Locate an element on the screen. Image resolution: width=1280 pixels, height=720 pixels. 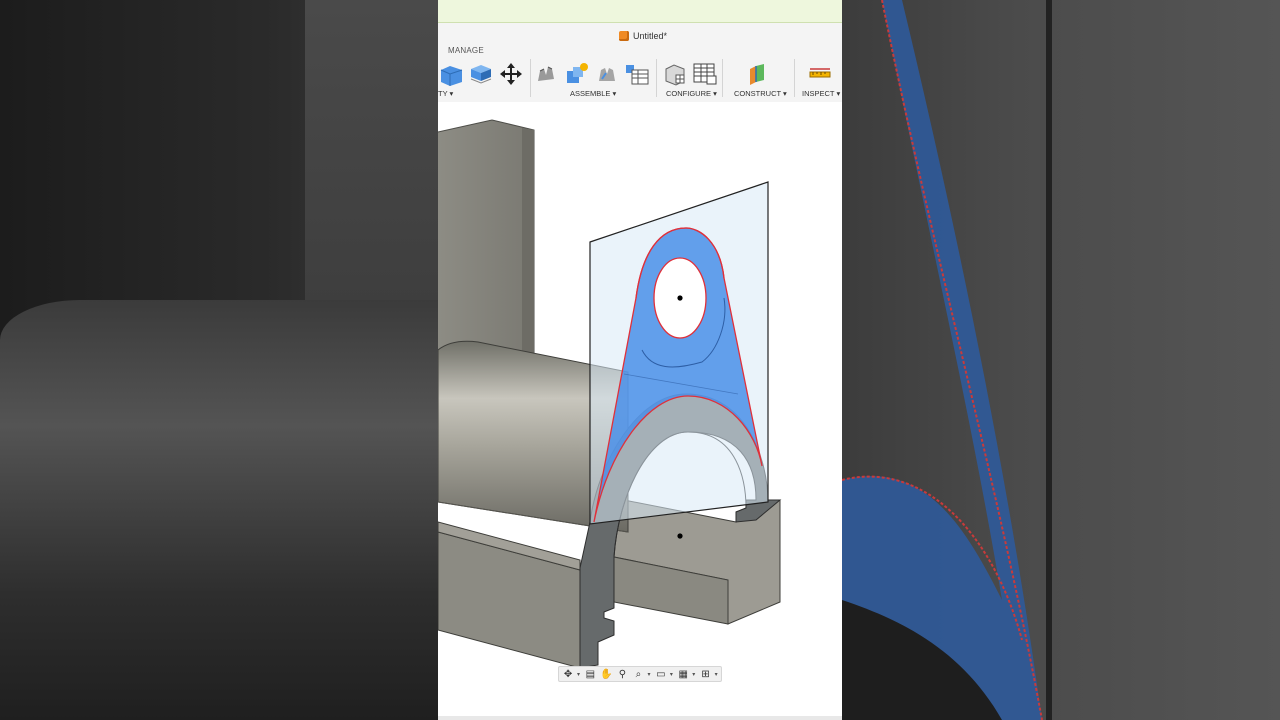
move-icon is located at coordinates (511, 74).